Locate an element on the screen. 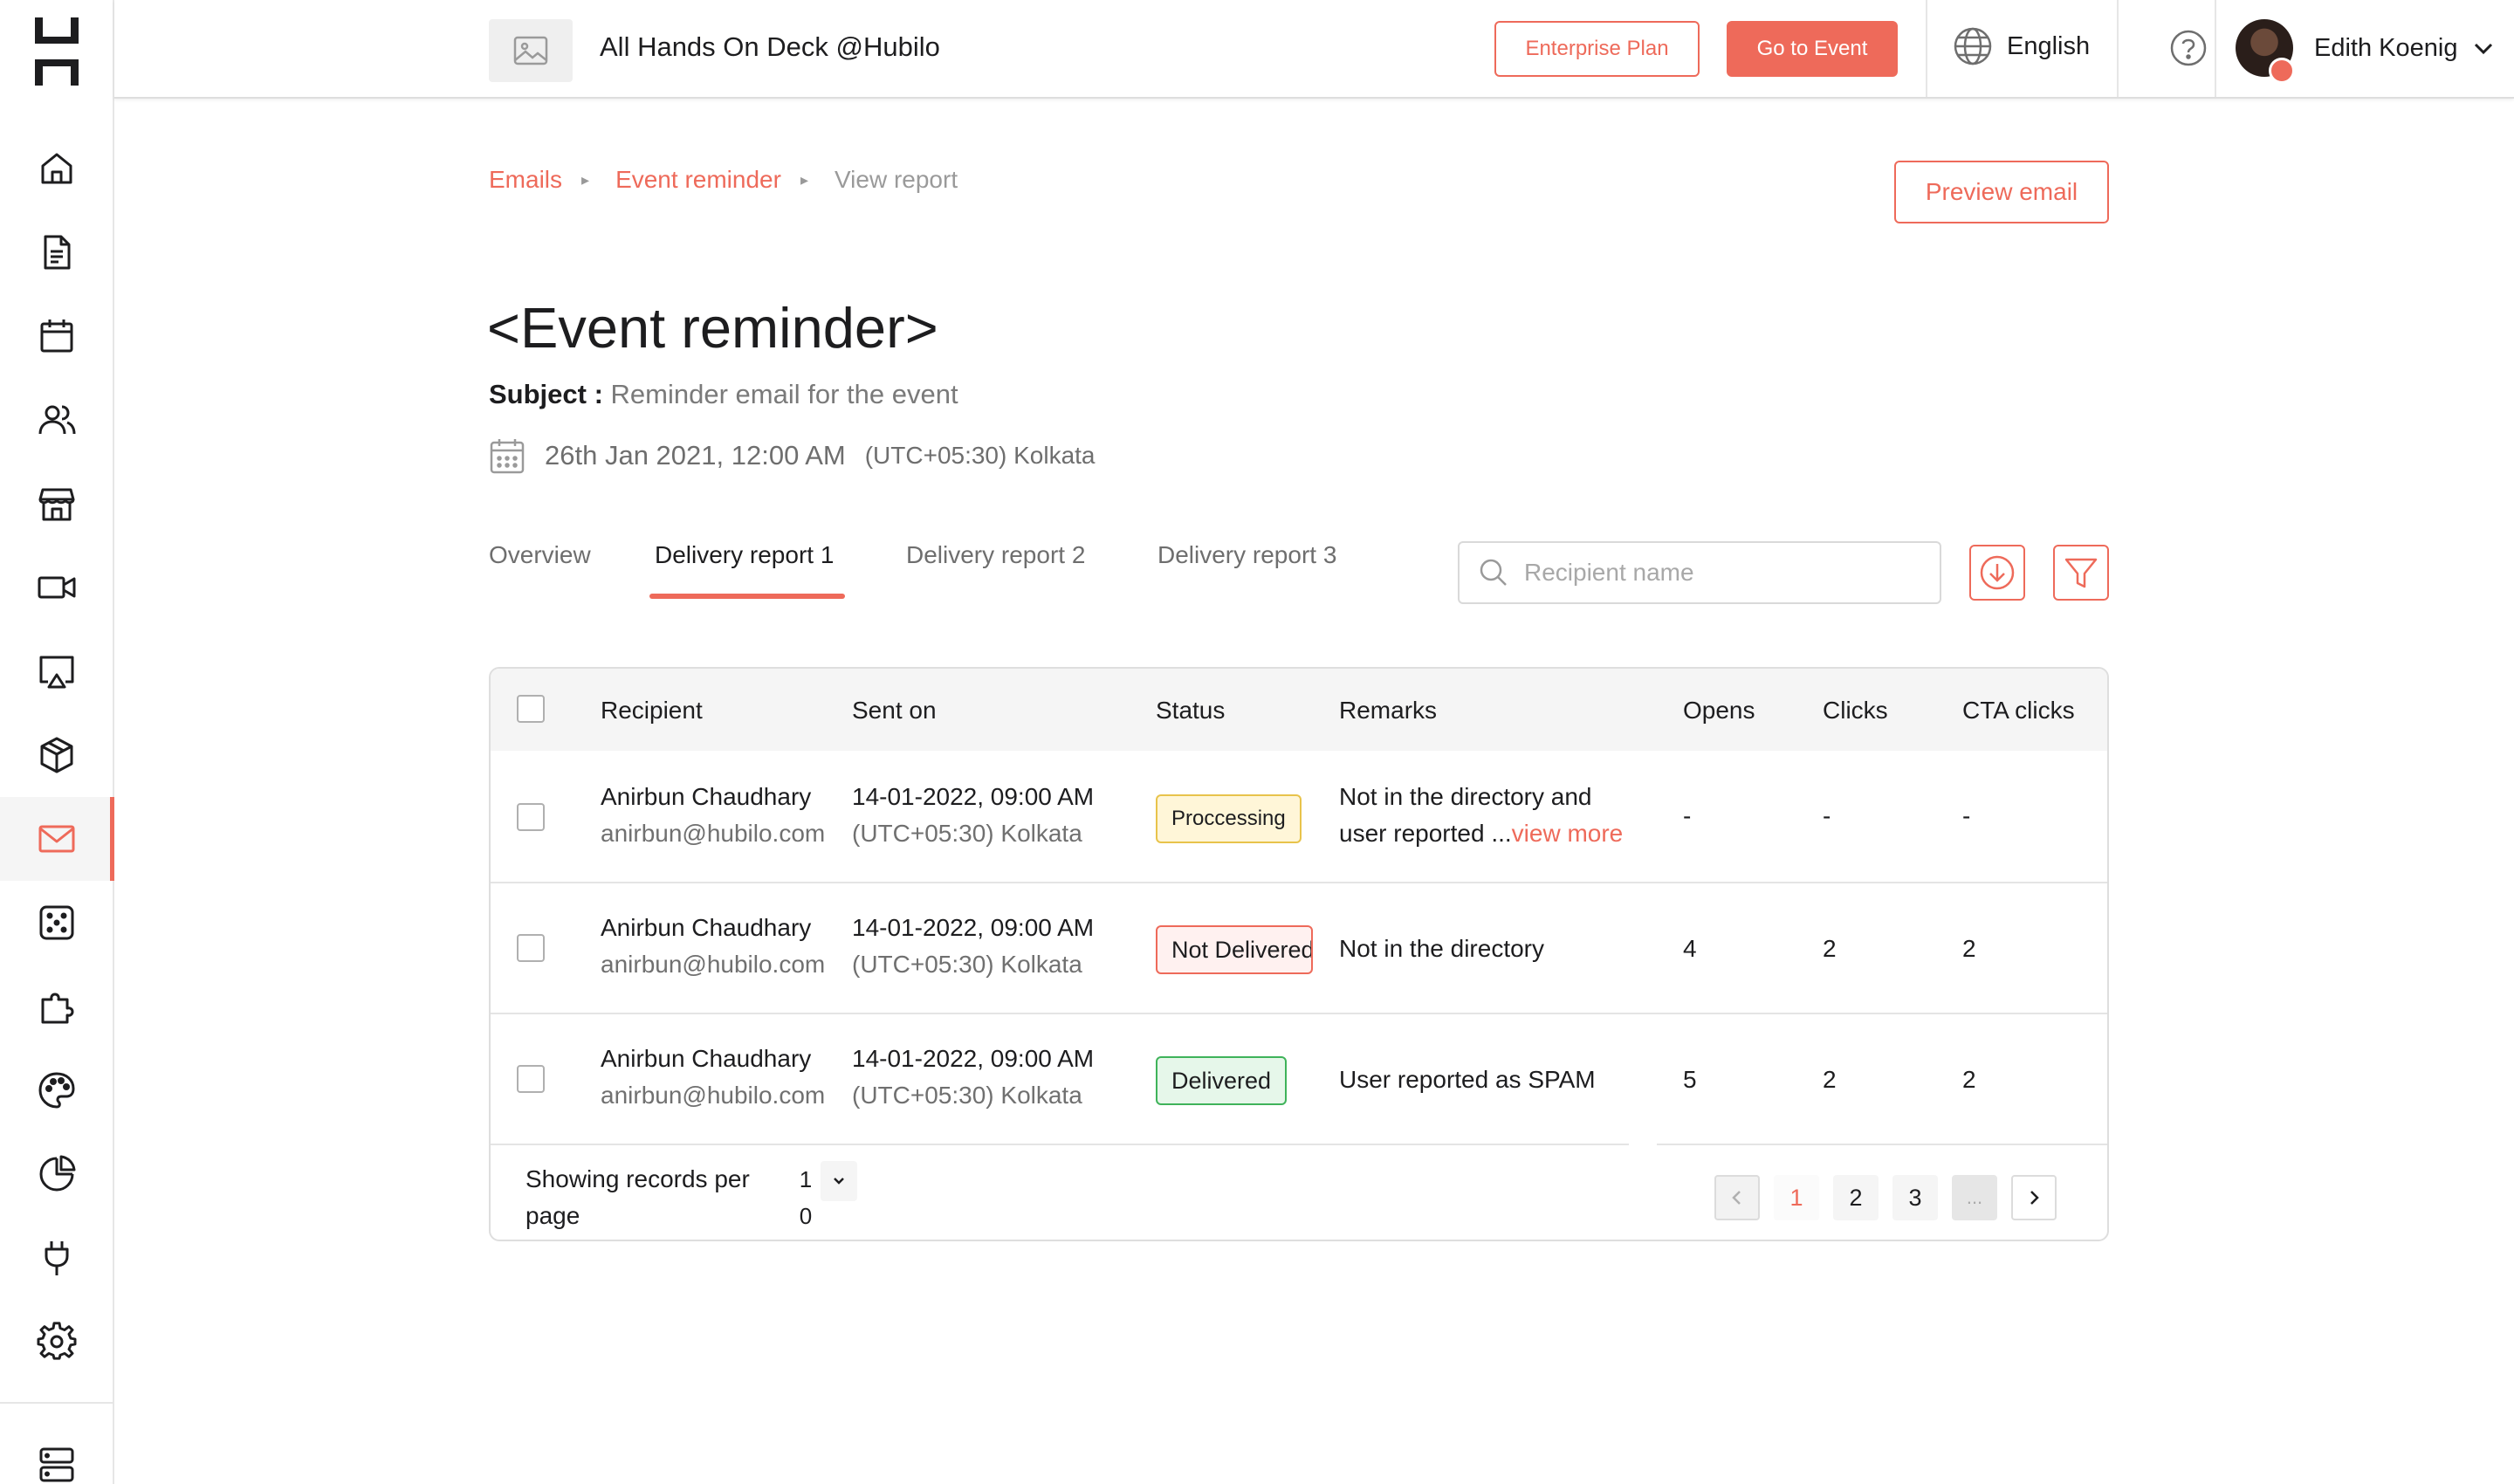 This screenshot has width=2514, height=1484. download-button is located at coordinates (1997, 573).